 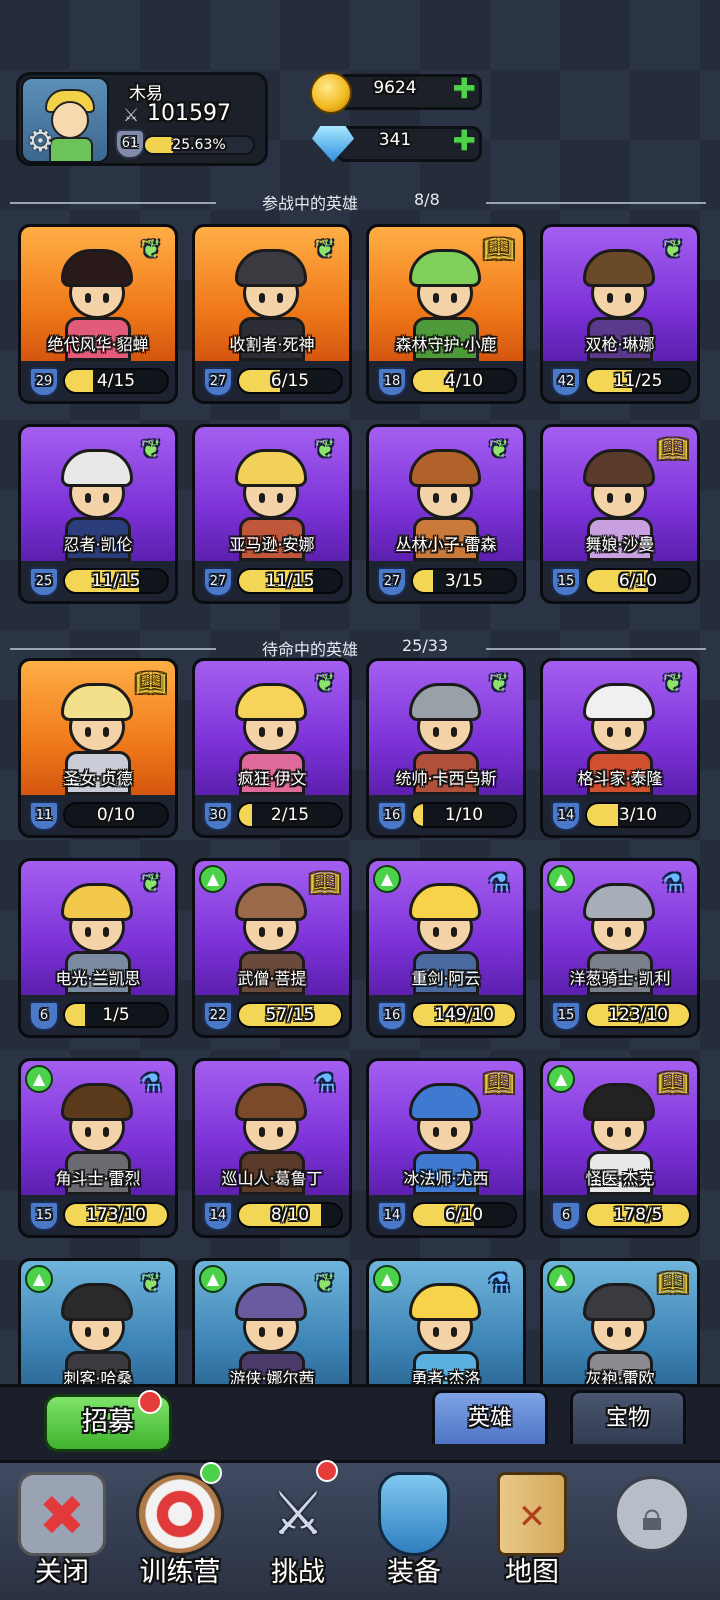 What do you see at coordinates (446, 948) in the screenshot?
I see `hero-card: ▲ ⚗ 重剑·阿云 16 149/10` at bounding box center [446, 948].